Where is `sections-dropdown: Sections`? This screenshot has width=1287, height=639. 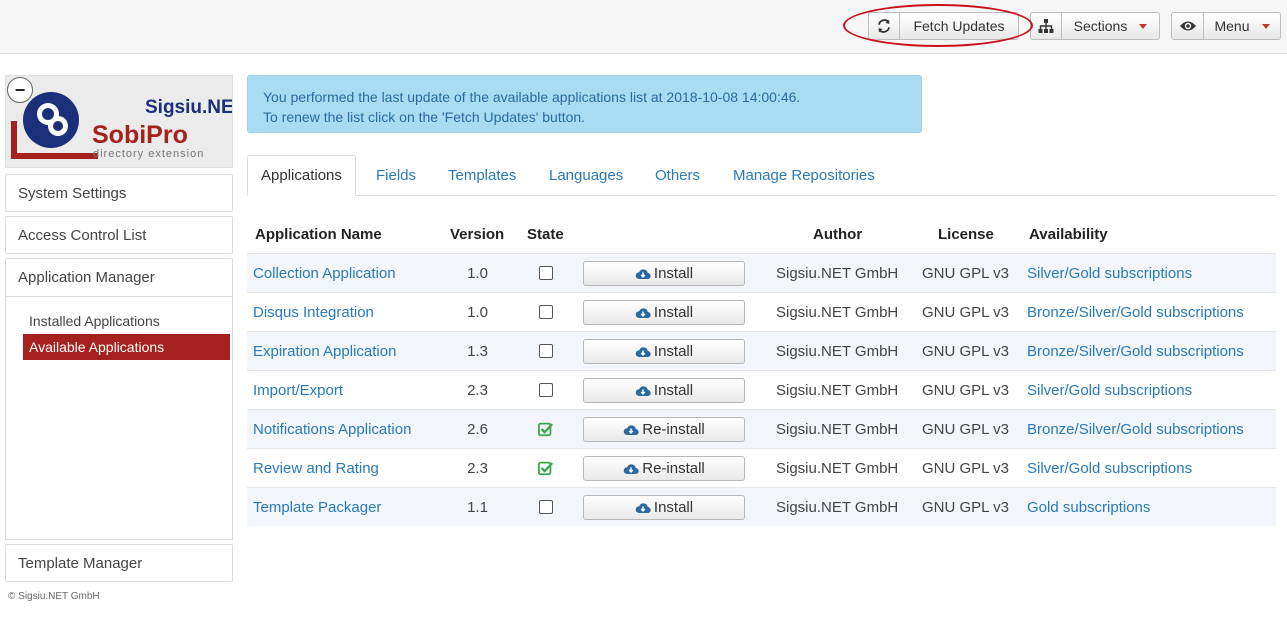 sections-dropdown: Sections is located at coordinates (1111, 26).